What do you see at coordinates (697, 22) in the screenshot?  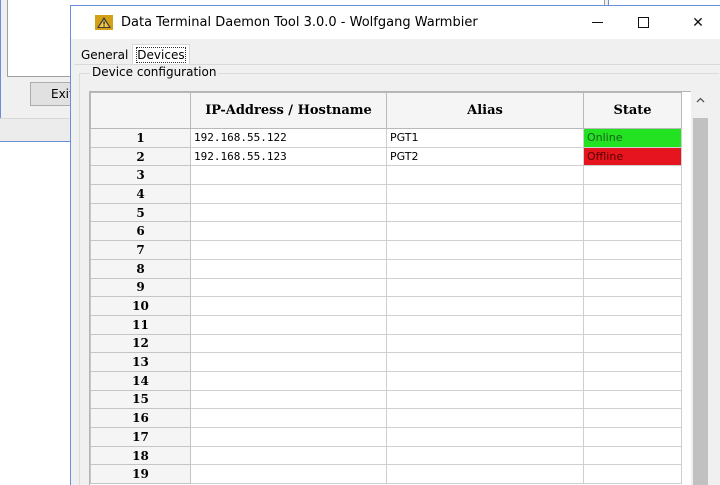 I see `close-button: ✕` at bounding box center [697, 22].